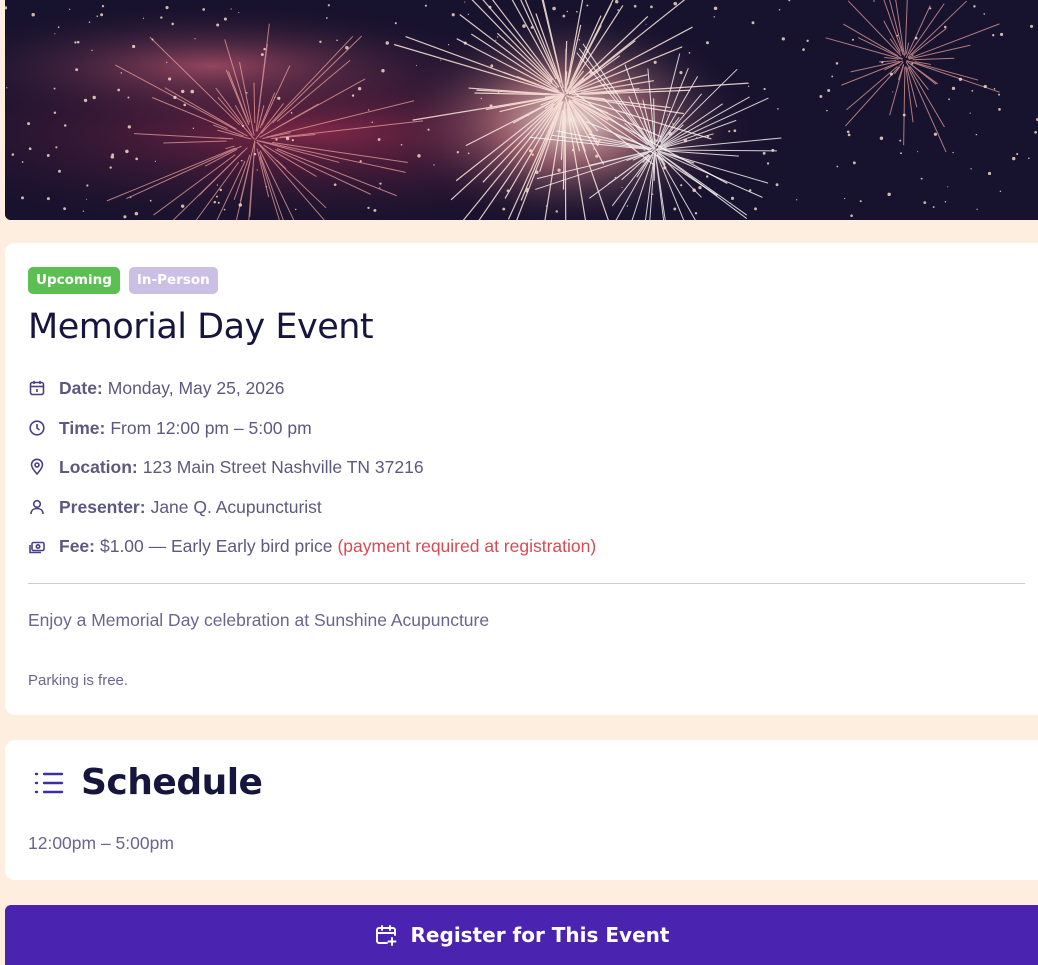 Image resolution: width=1038 pixels, height=965 pixels. What do you see at coordinates (196, 387) in the screenshot?
I see `date-value: Monday, May 25, 2026` at bounding box center [196, 387].